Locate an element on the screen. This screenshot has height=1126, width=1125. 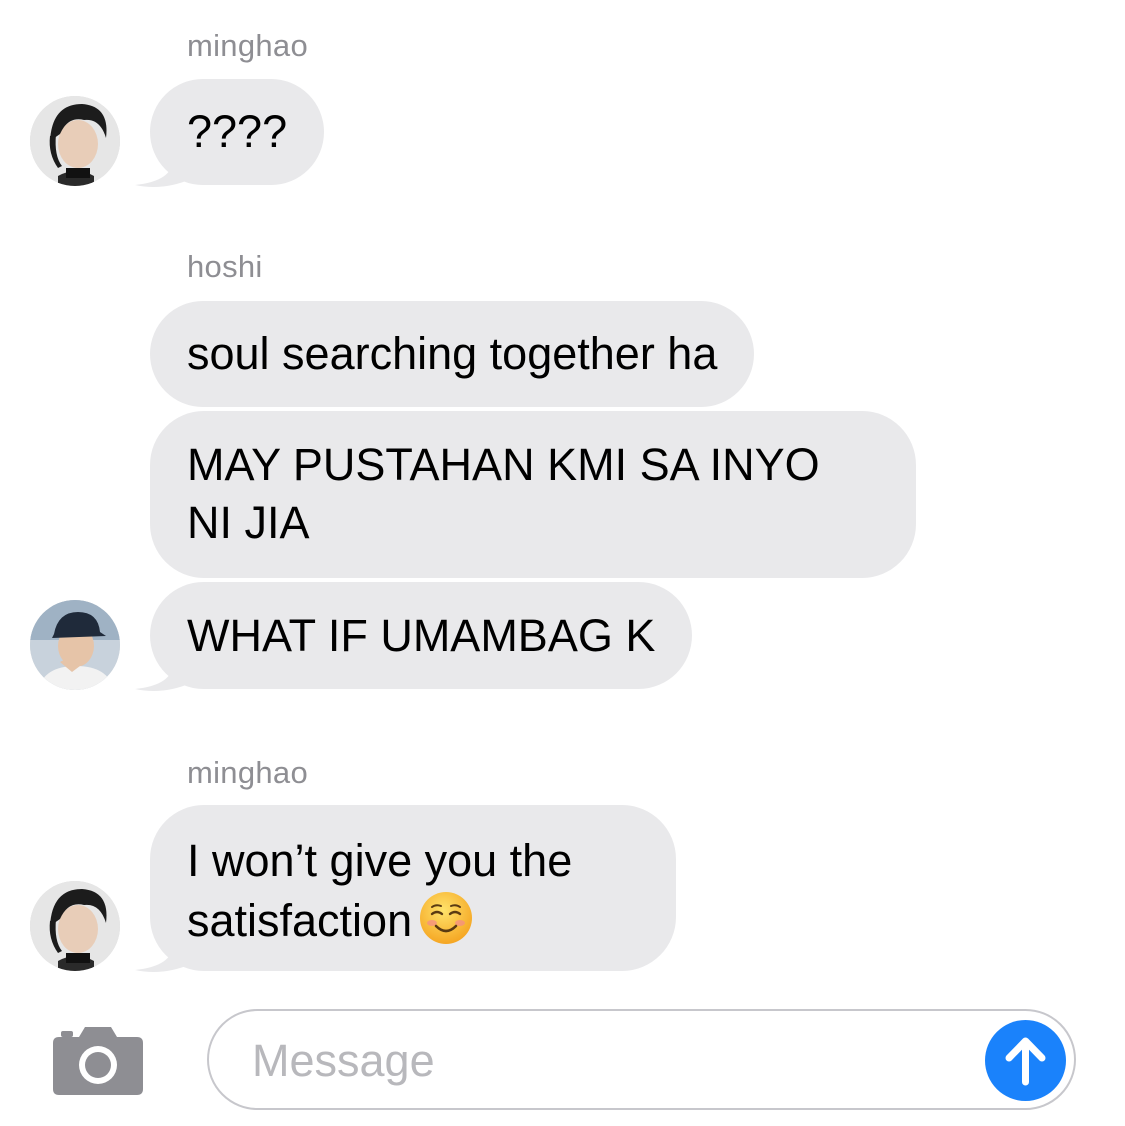
message-placeholder: Message is located at coordinates (343, 1060).